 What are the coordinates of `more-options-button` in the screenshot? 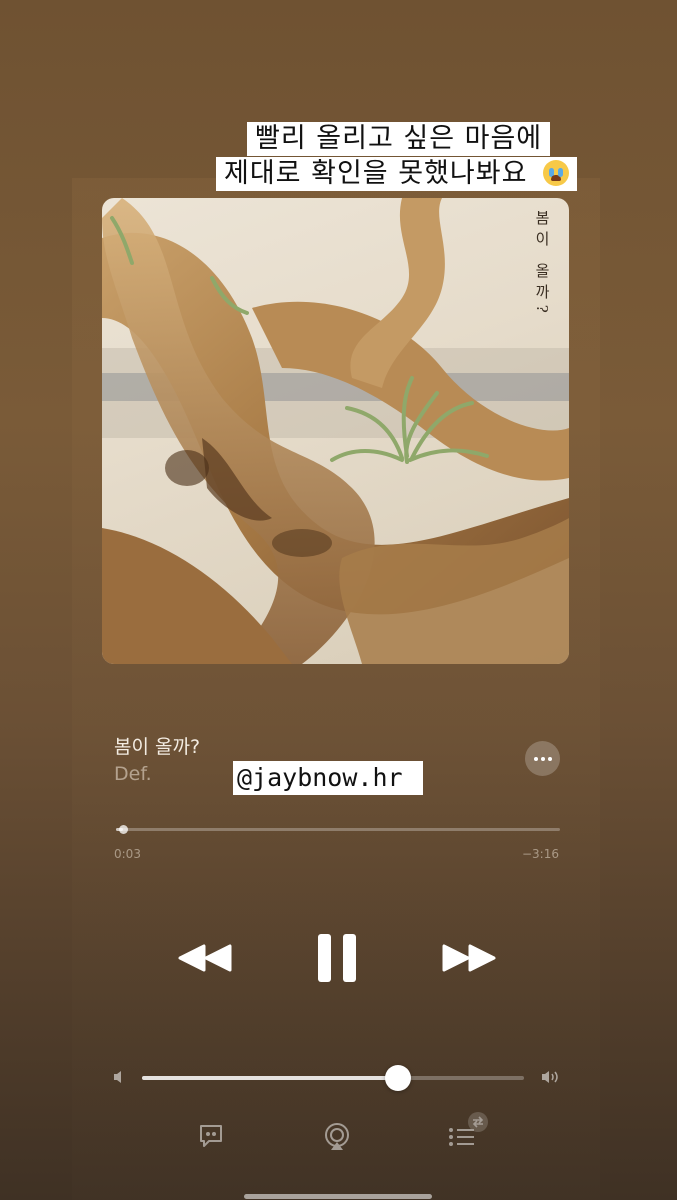 It's located at (542, 758).